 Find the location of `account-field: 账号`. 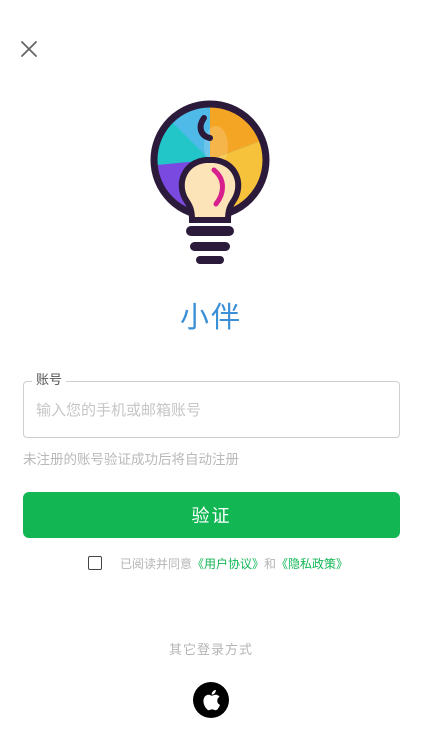

account-field: 账号 is located at coordinates (211, 405).